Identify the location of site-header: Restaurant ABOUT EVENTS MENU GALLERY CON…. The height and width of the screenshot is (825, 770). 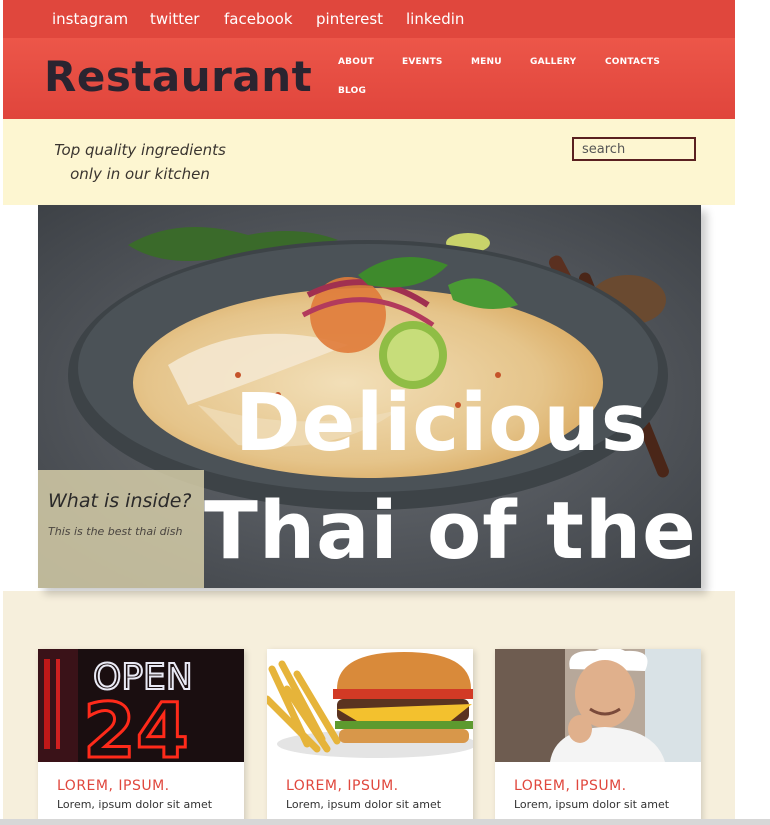
(369, 78).